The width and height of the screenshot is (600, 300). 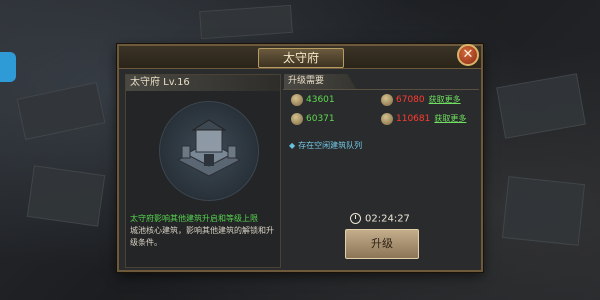 What do you see at coordinates (387, 219) in the screenshot?
I see `timer-value: 02:24:27` at bounding box center [387, 219].